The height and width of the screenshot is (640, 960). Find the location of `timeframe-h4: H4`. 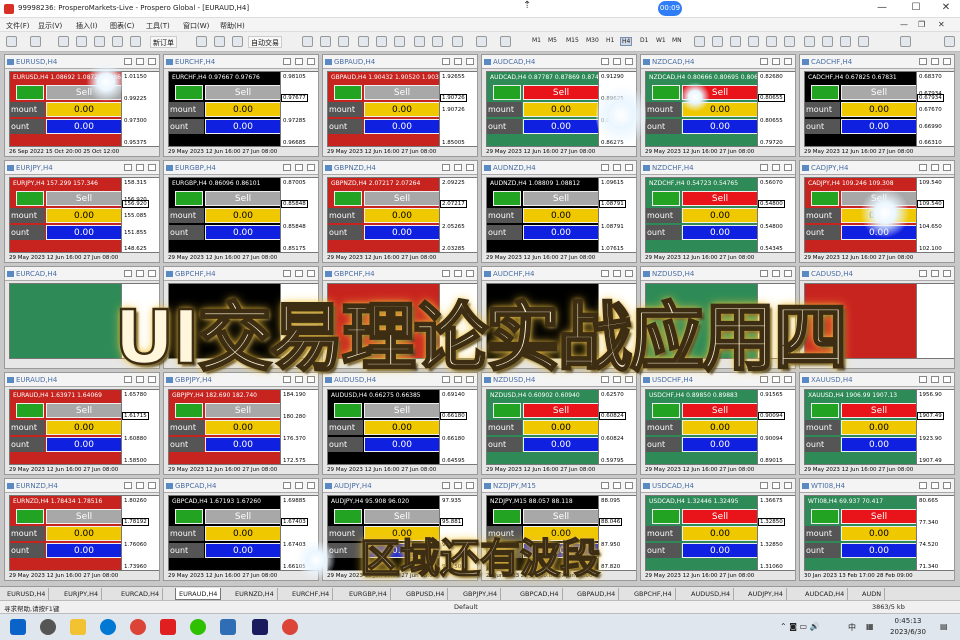

timeframe-h4: H4 is located at coordinates (626, 41).